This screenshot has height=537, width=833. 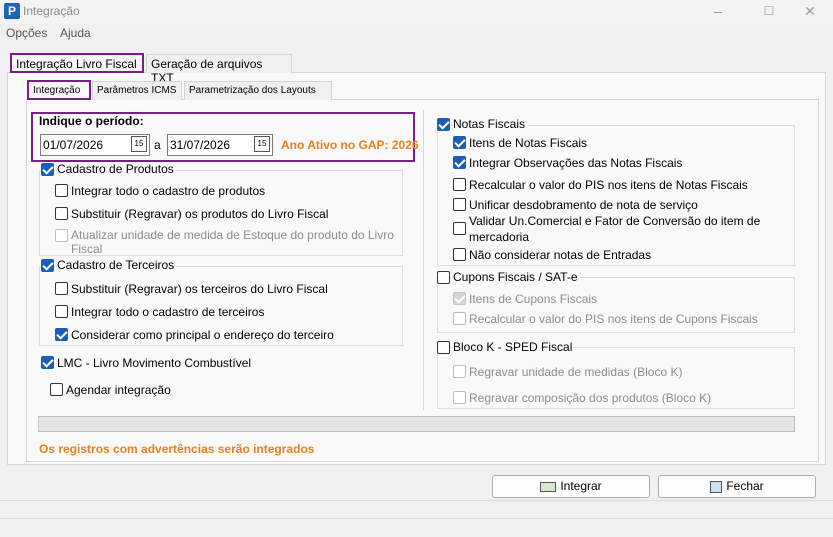 What do you see at coordinates (12, 11) in the screenshot?
I see `app-icon: P` at bounding box center [12, 11].